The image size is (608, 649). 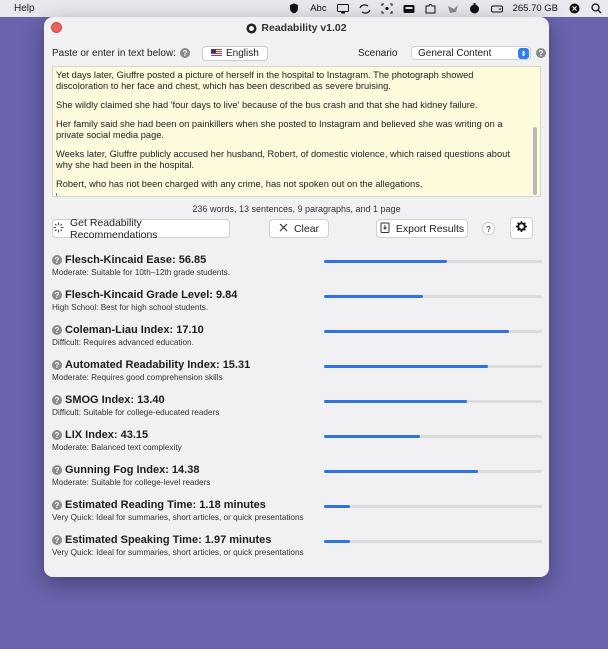 I want to click on display-icon, so click(x=342, y=8).